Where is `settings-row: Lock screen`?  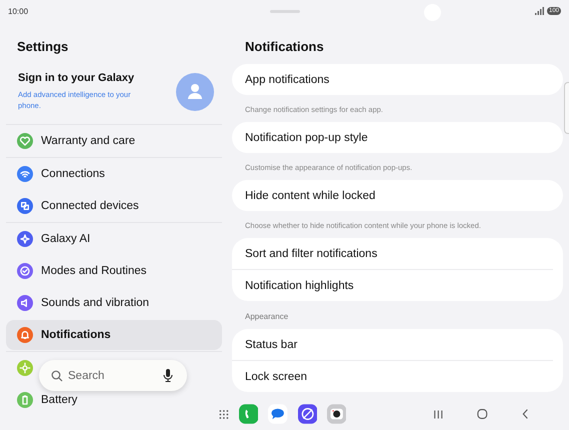 settings-row: Lock screen is located at coordinates (392, 376).